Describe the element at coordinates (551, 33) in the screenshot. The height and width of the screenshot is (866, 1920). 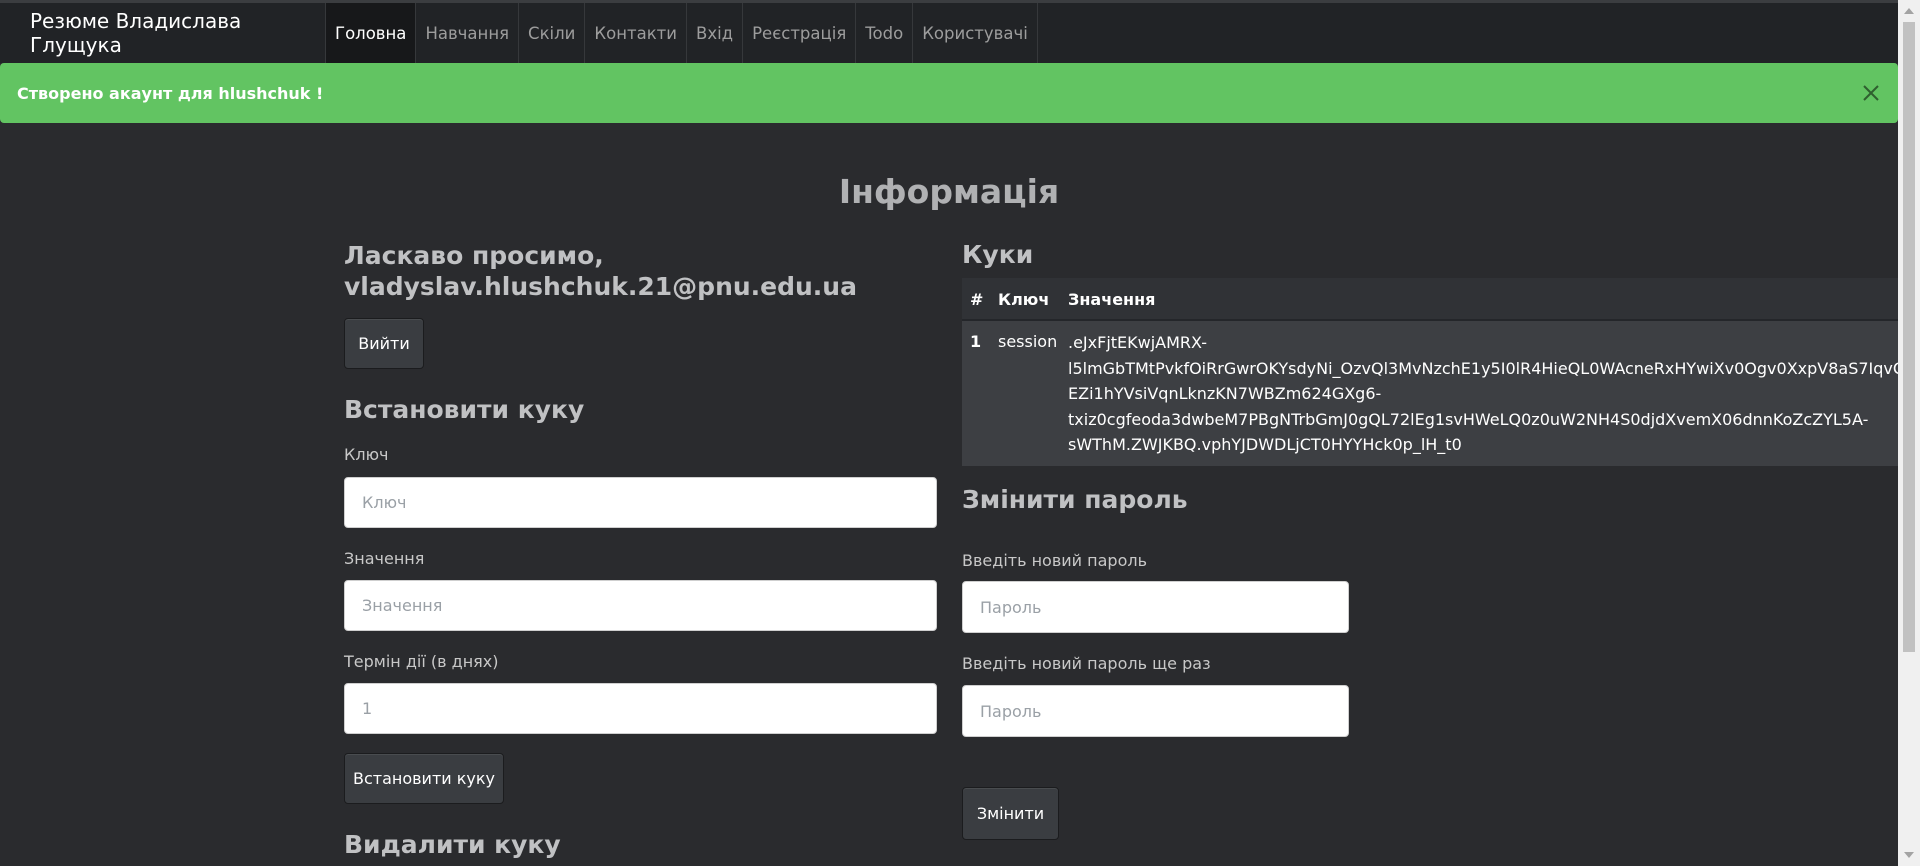
I see `nav-item-skills: Скіли` at that location.